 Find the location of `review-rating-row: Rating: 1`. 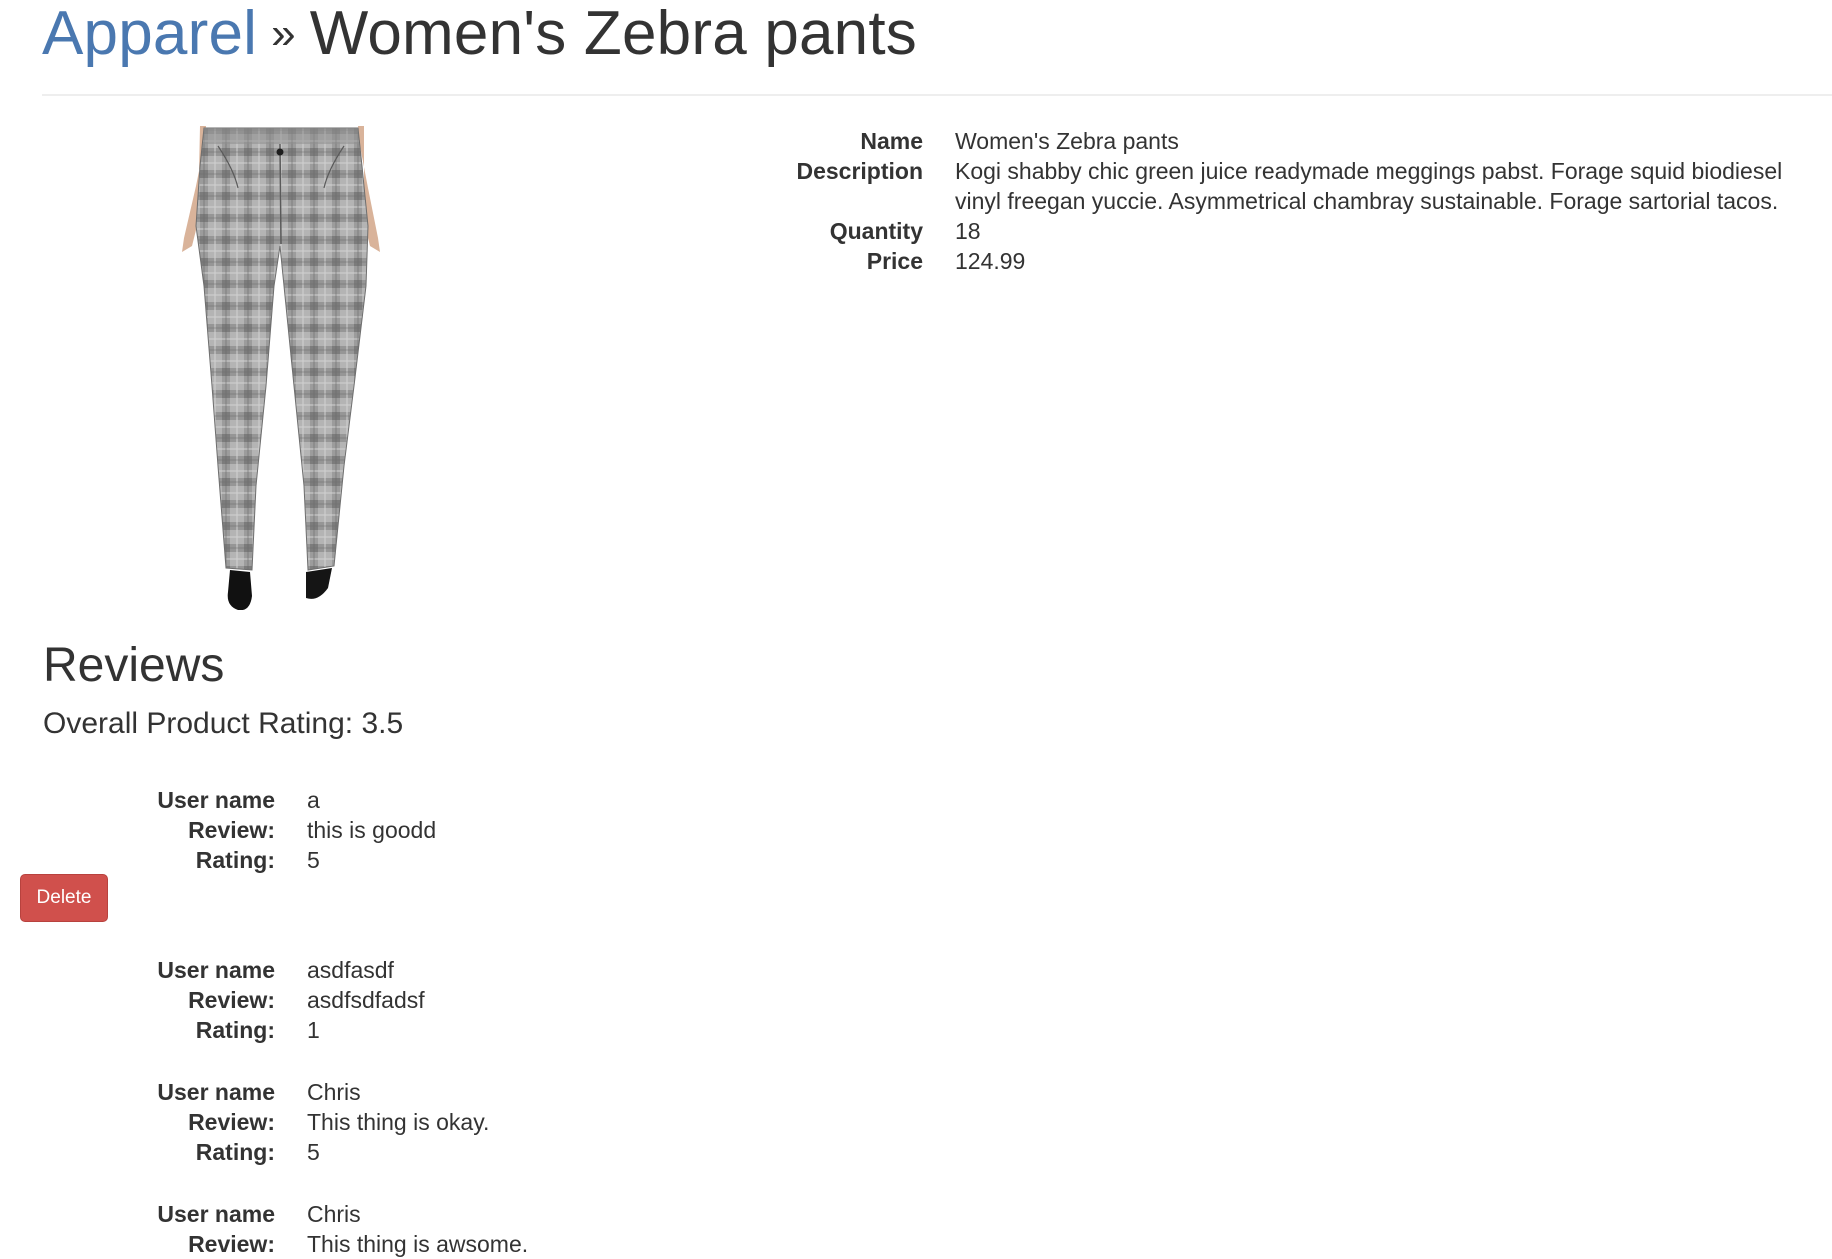

review-rating-row: Rating: 1 is located at coordinates (450, 1030).